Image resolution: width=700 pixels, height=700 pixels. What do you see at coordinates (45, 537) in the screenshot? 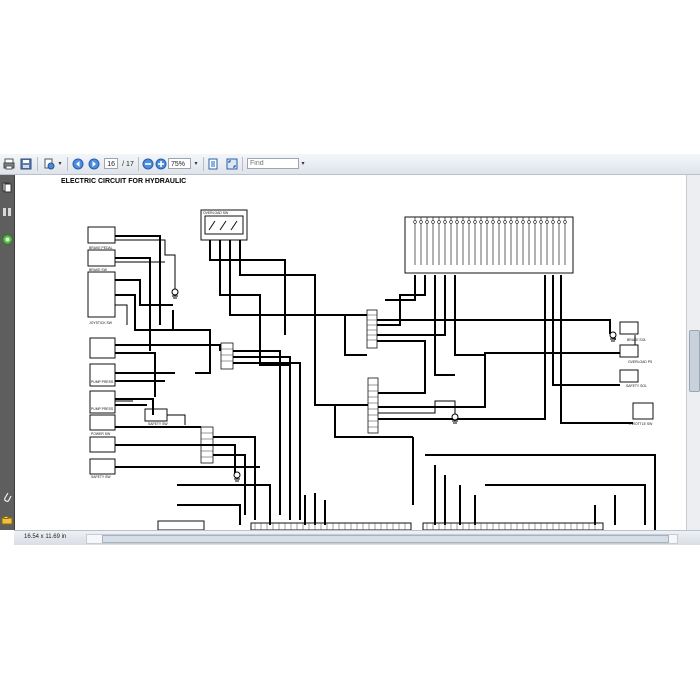
I see `page-size-readout: 16.54 x 11.69 in` at bounding box center [45, 537].